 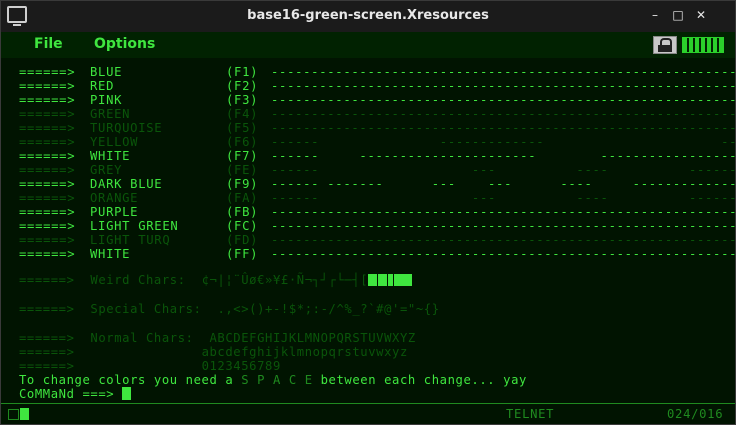 What do you see at coordinates (102, 86) in the screenshot?
I see `row-color-name: RED` at bounding box center [102, 86].